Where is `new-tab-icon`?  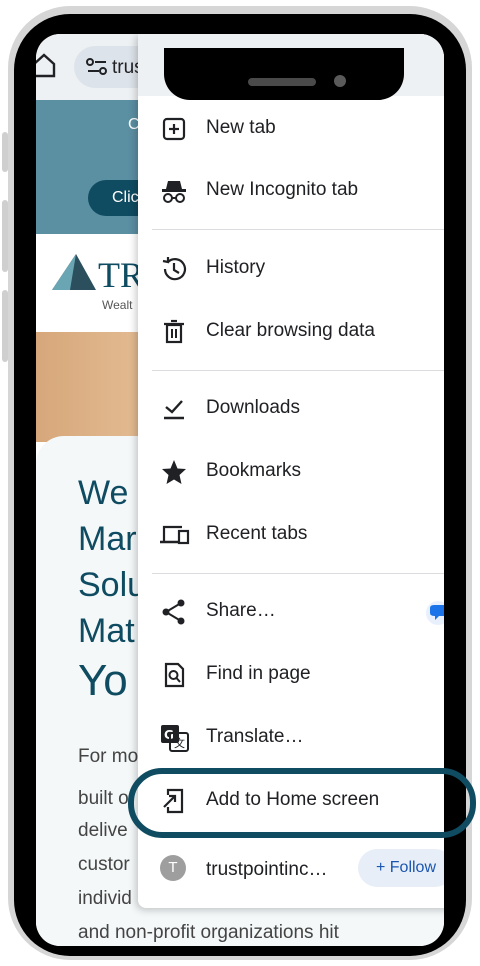
new-tab-icon is located at coordinates (174, 129).